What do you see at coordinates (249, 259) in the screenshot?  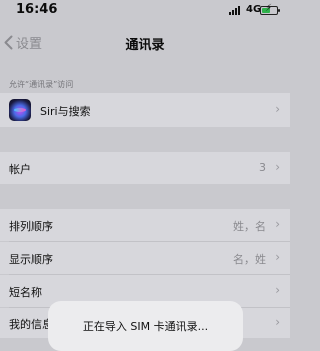 I see `display-order-value: 名，姓` at bounding box center [249, 259].